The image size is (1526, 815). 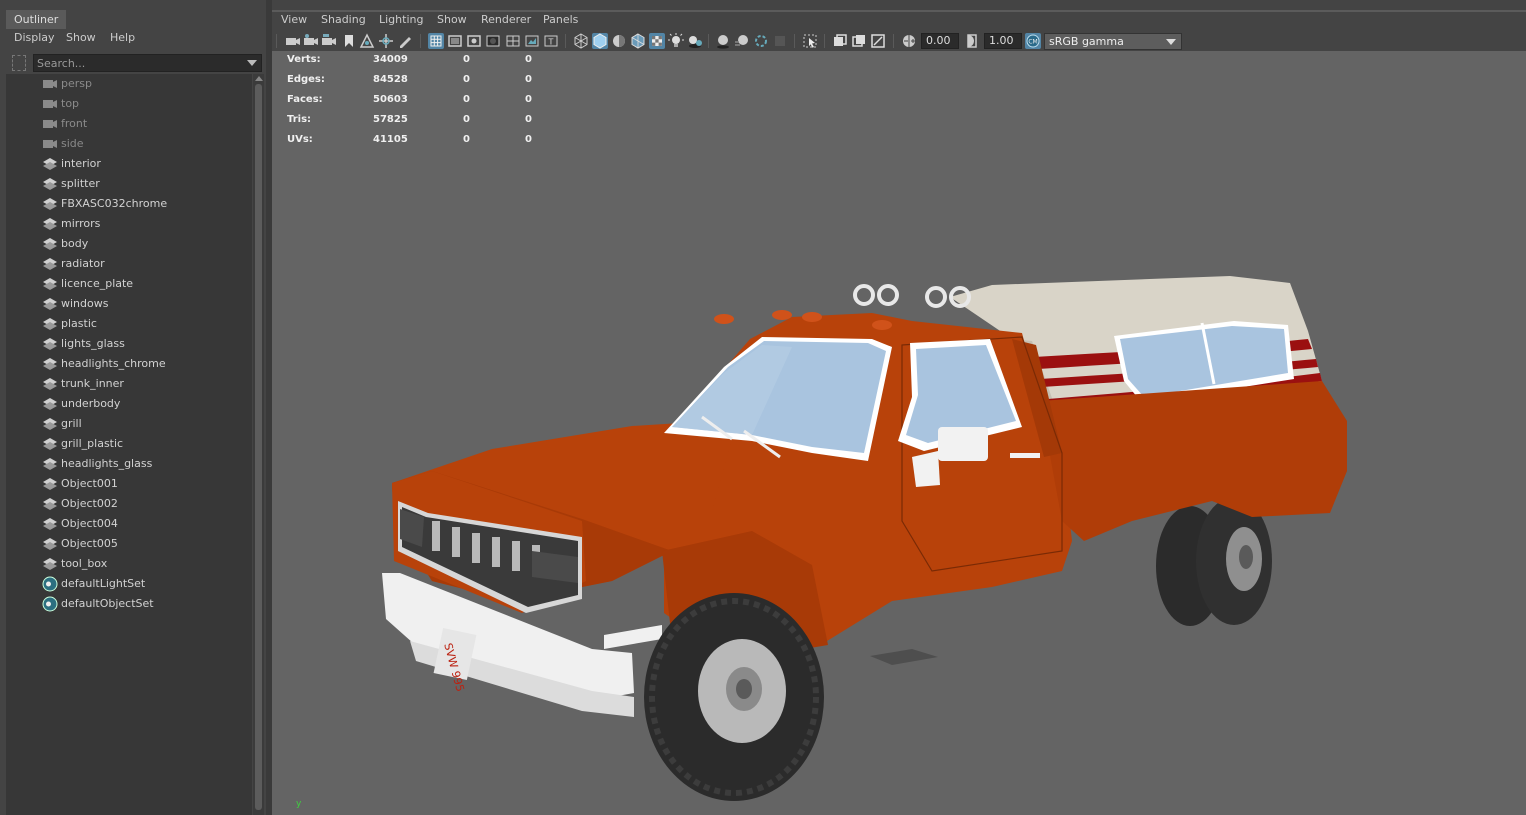 I want to click on search-input, so click(x=139, y=63).